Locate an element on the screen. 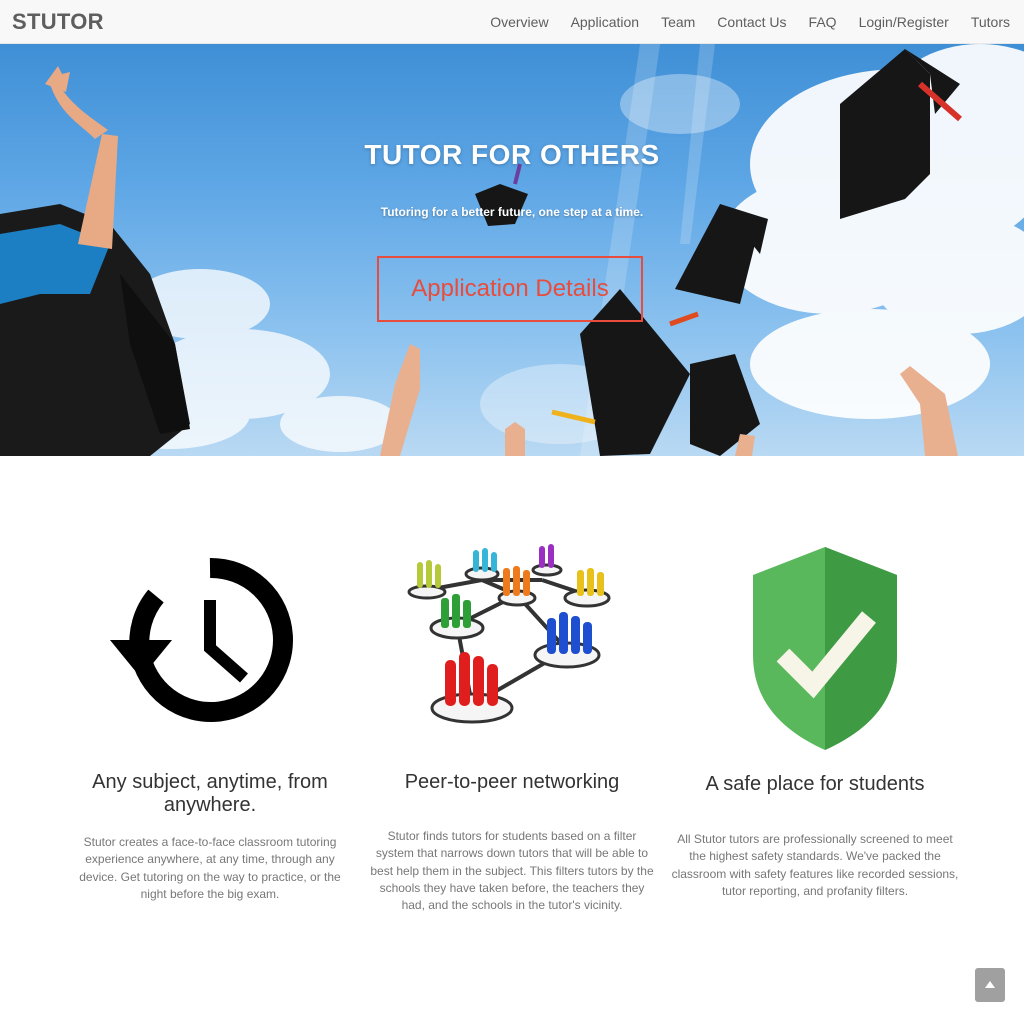 This screenshot has width=1024, height=1024. feature-heading: Any subject, anytime, from anywhere. is located at coordinates (210, 793).